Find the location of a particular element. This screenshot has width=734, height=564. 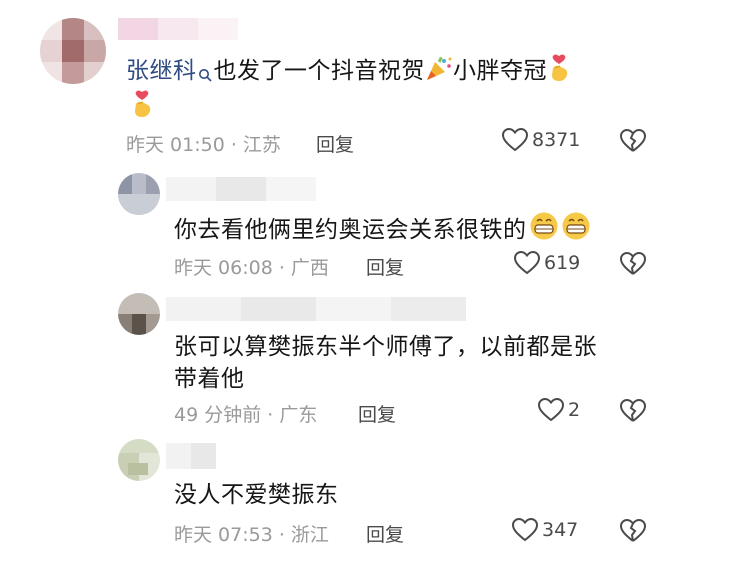

like-button: 2 is located at coordinates (559, 410).